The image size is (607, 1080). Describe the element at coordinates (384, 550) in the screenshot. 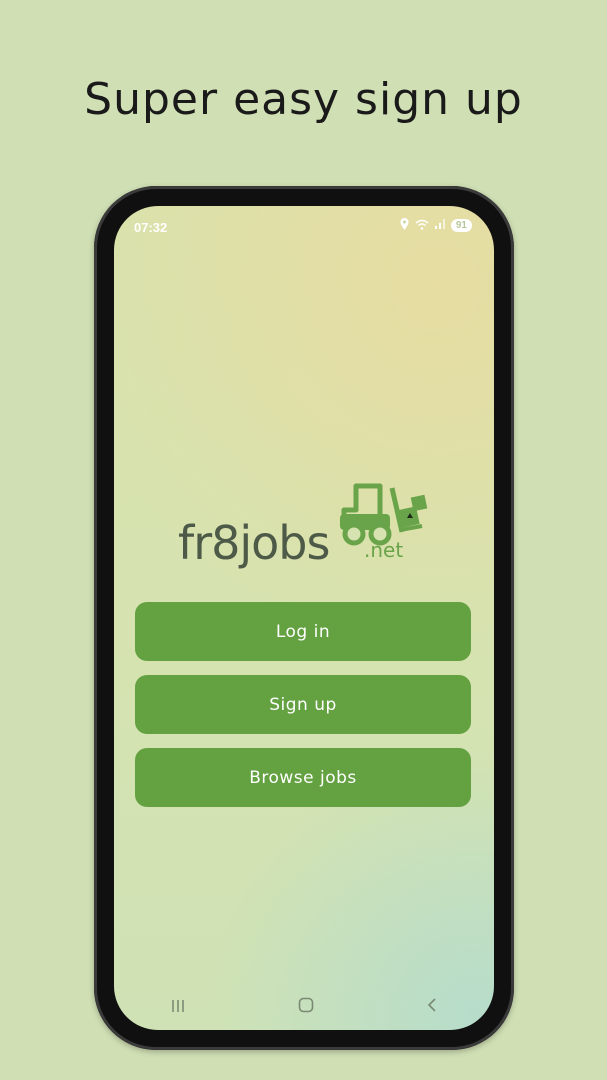

I see `logo-suffix: .net` at that location.